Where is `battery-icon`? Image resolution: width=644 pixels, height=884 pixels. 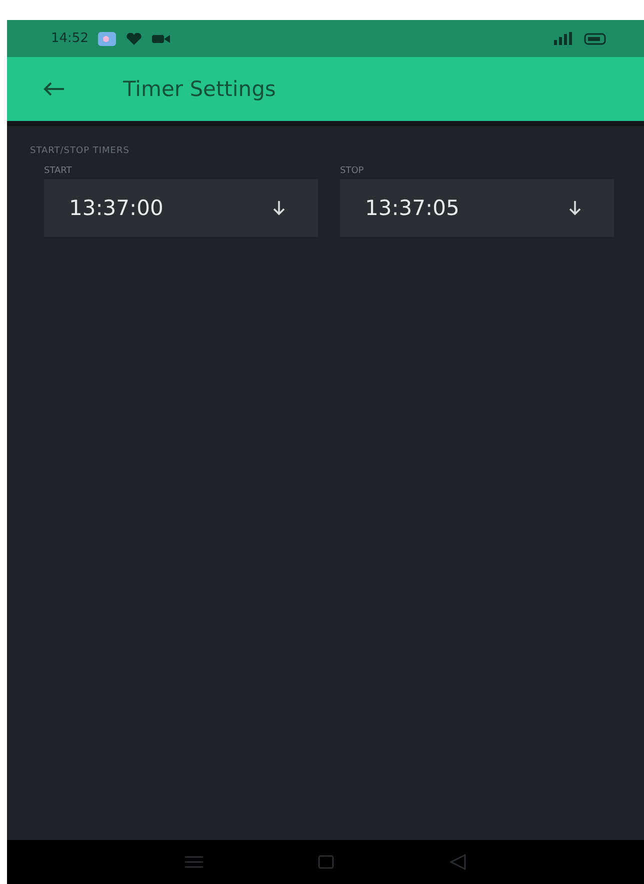 battery-icon is located at coordinates (596, 38).